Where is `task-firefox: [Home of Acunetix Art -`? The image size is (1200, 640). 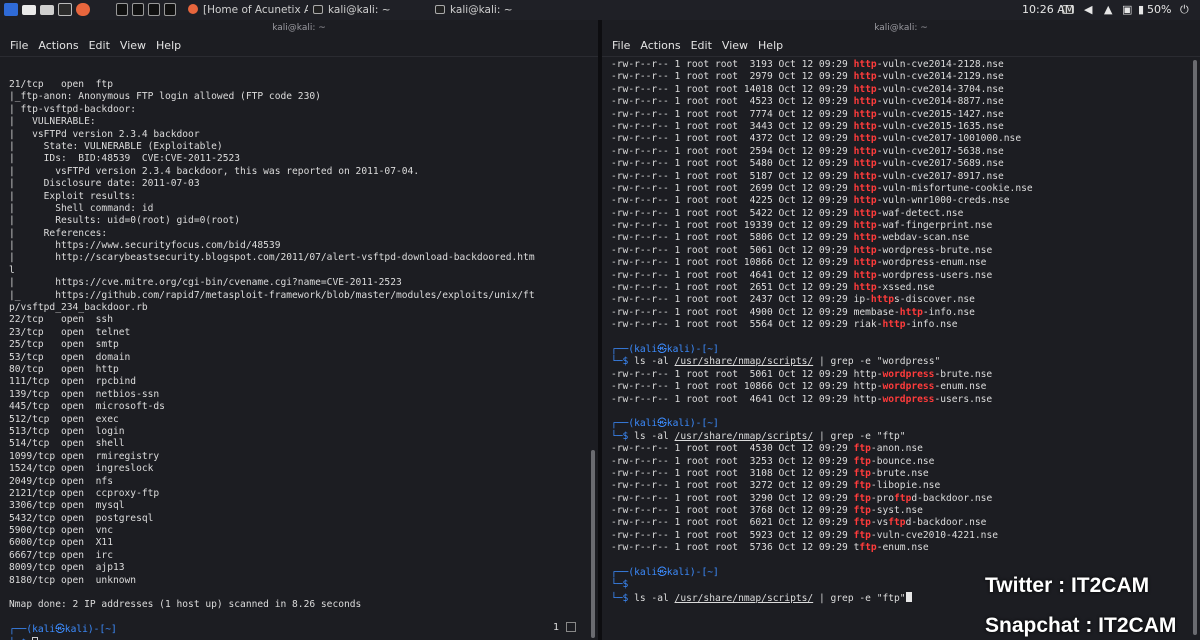
task-firefox: [Home of Acunetix Art - is located at coordinates (255, 10).